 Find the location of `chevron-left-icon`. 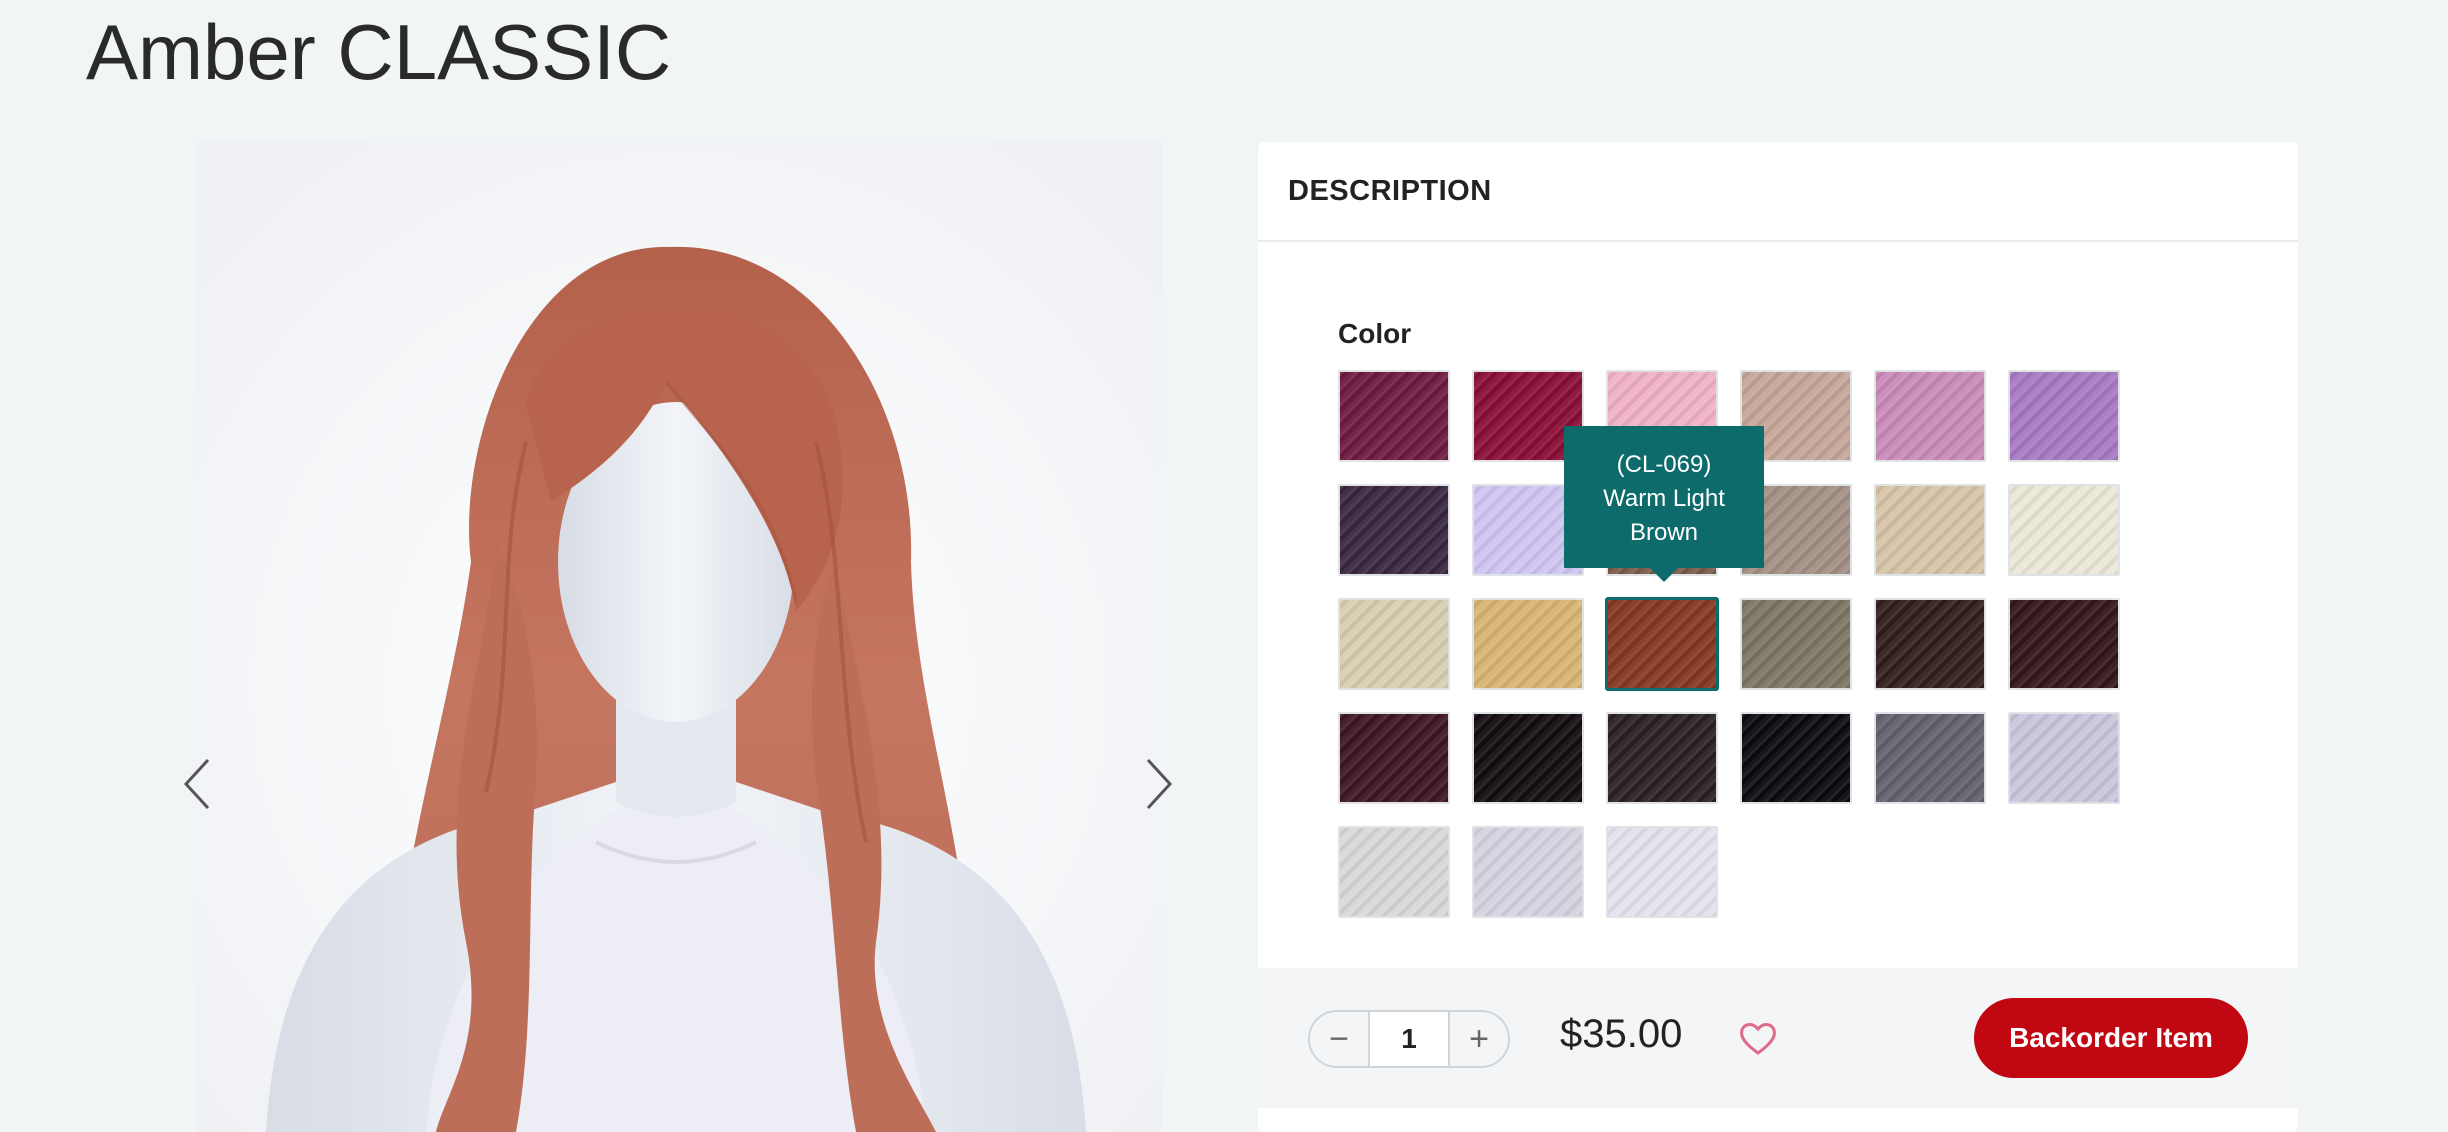

chevron-left-icon is located at coordinates (196, 784).